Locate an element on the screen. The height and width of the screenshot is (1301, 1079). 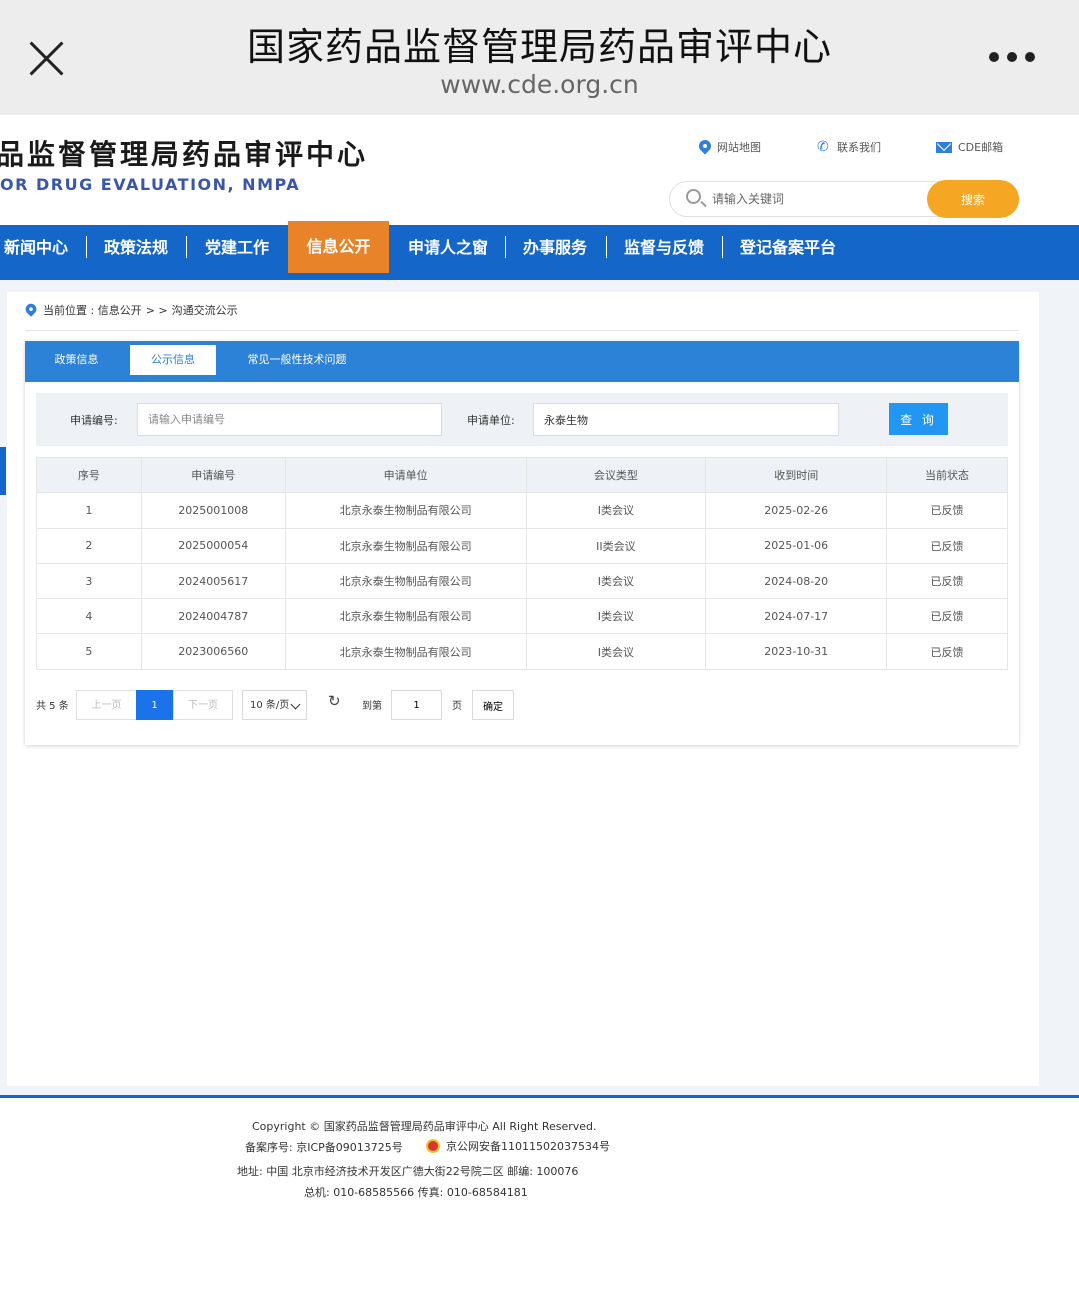
col-received: 收到时间 is located at coordinates (796, 475).